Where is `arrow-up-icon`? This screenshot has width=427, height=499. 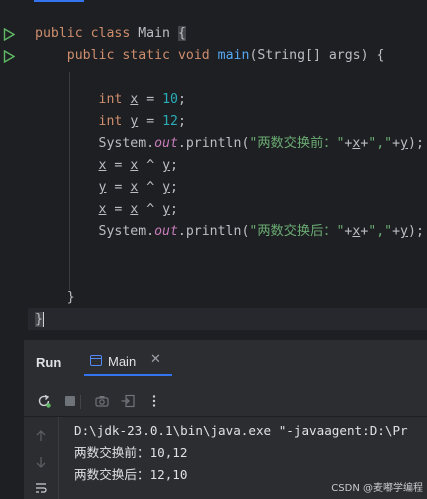
arrow-up-icon is located at coordinates (41, 436).